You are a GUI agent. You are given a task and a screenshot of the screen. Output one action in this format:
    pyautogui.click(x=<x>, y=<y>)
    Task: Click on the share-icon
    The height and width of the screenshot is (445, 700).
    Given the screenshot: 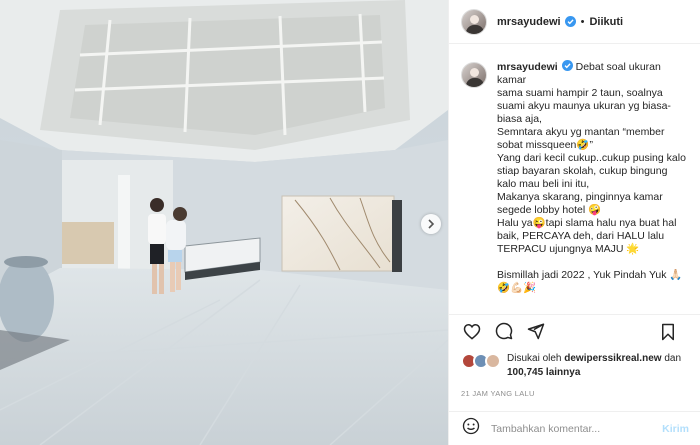 What is the action you would take?
    pyautogui.click(x=536, y=333)
    